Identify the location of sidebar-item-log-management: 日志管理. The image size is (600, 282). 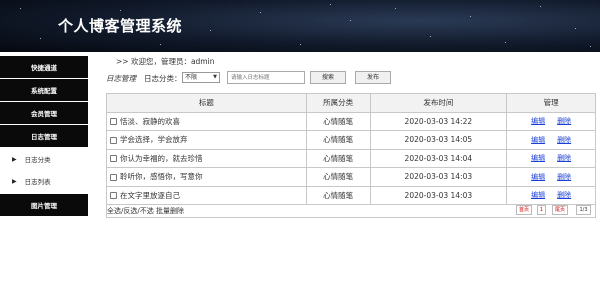
(44, 136).